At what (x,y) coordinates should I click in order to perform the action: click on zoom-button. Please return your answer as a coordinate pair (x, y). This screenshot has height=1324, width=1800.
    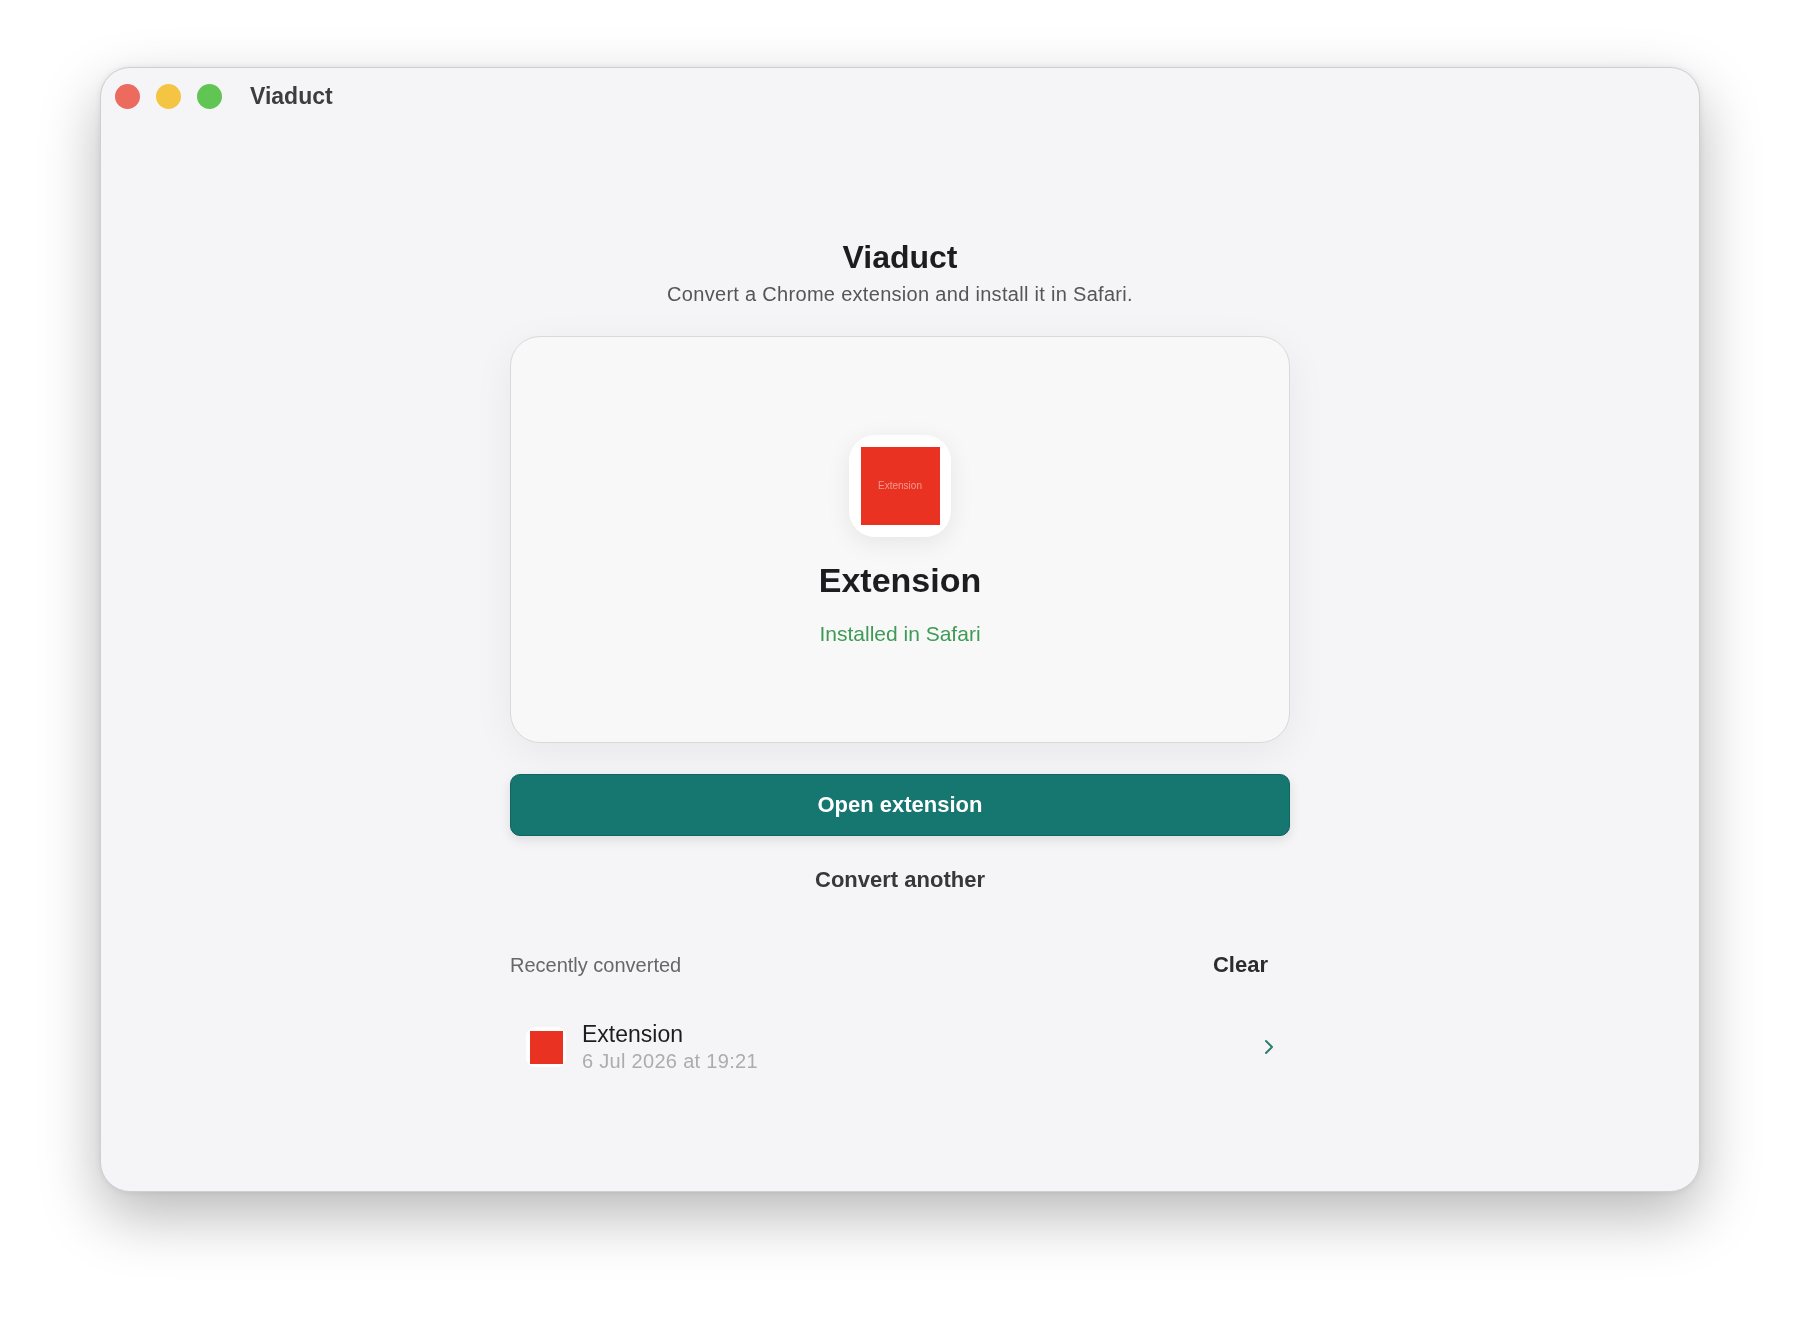
    Looking at the image, I should click on (209, 96).